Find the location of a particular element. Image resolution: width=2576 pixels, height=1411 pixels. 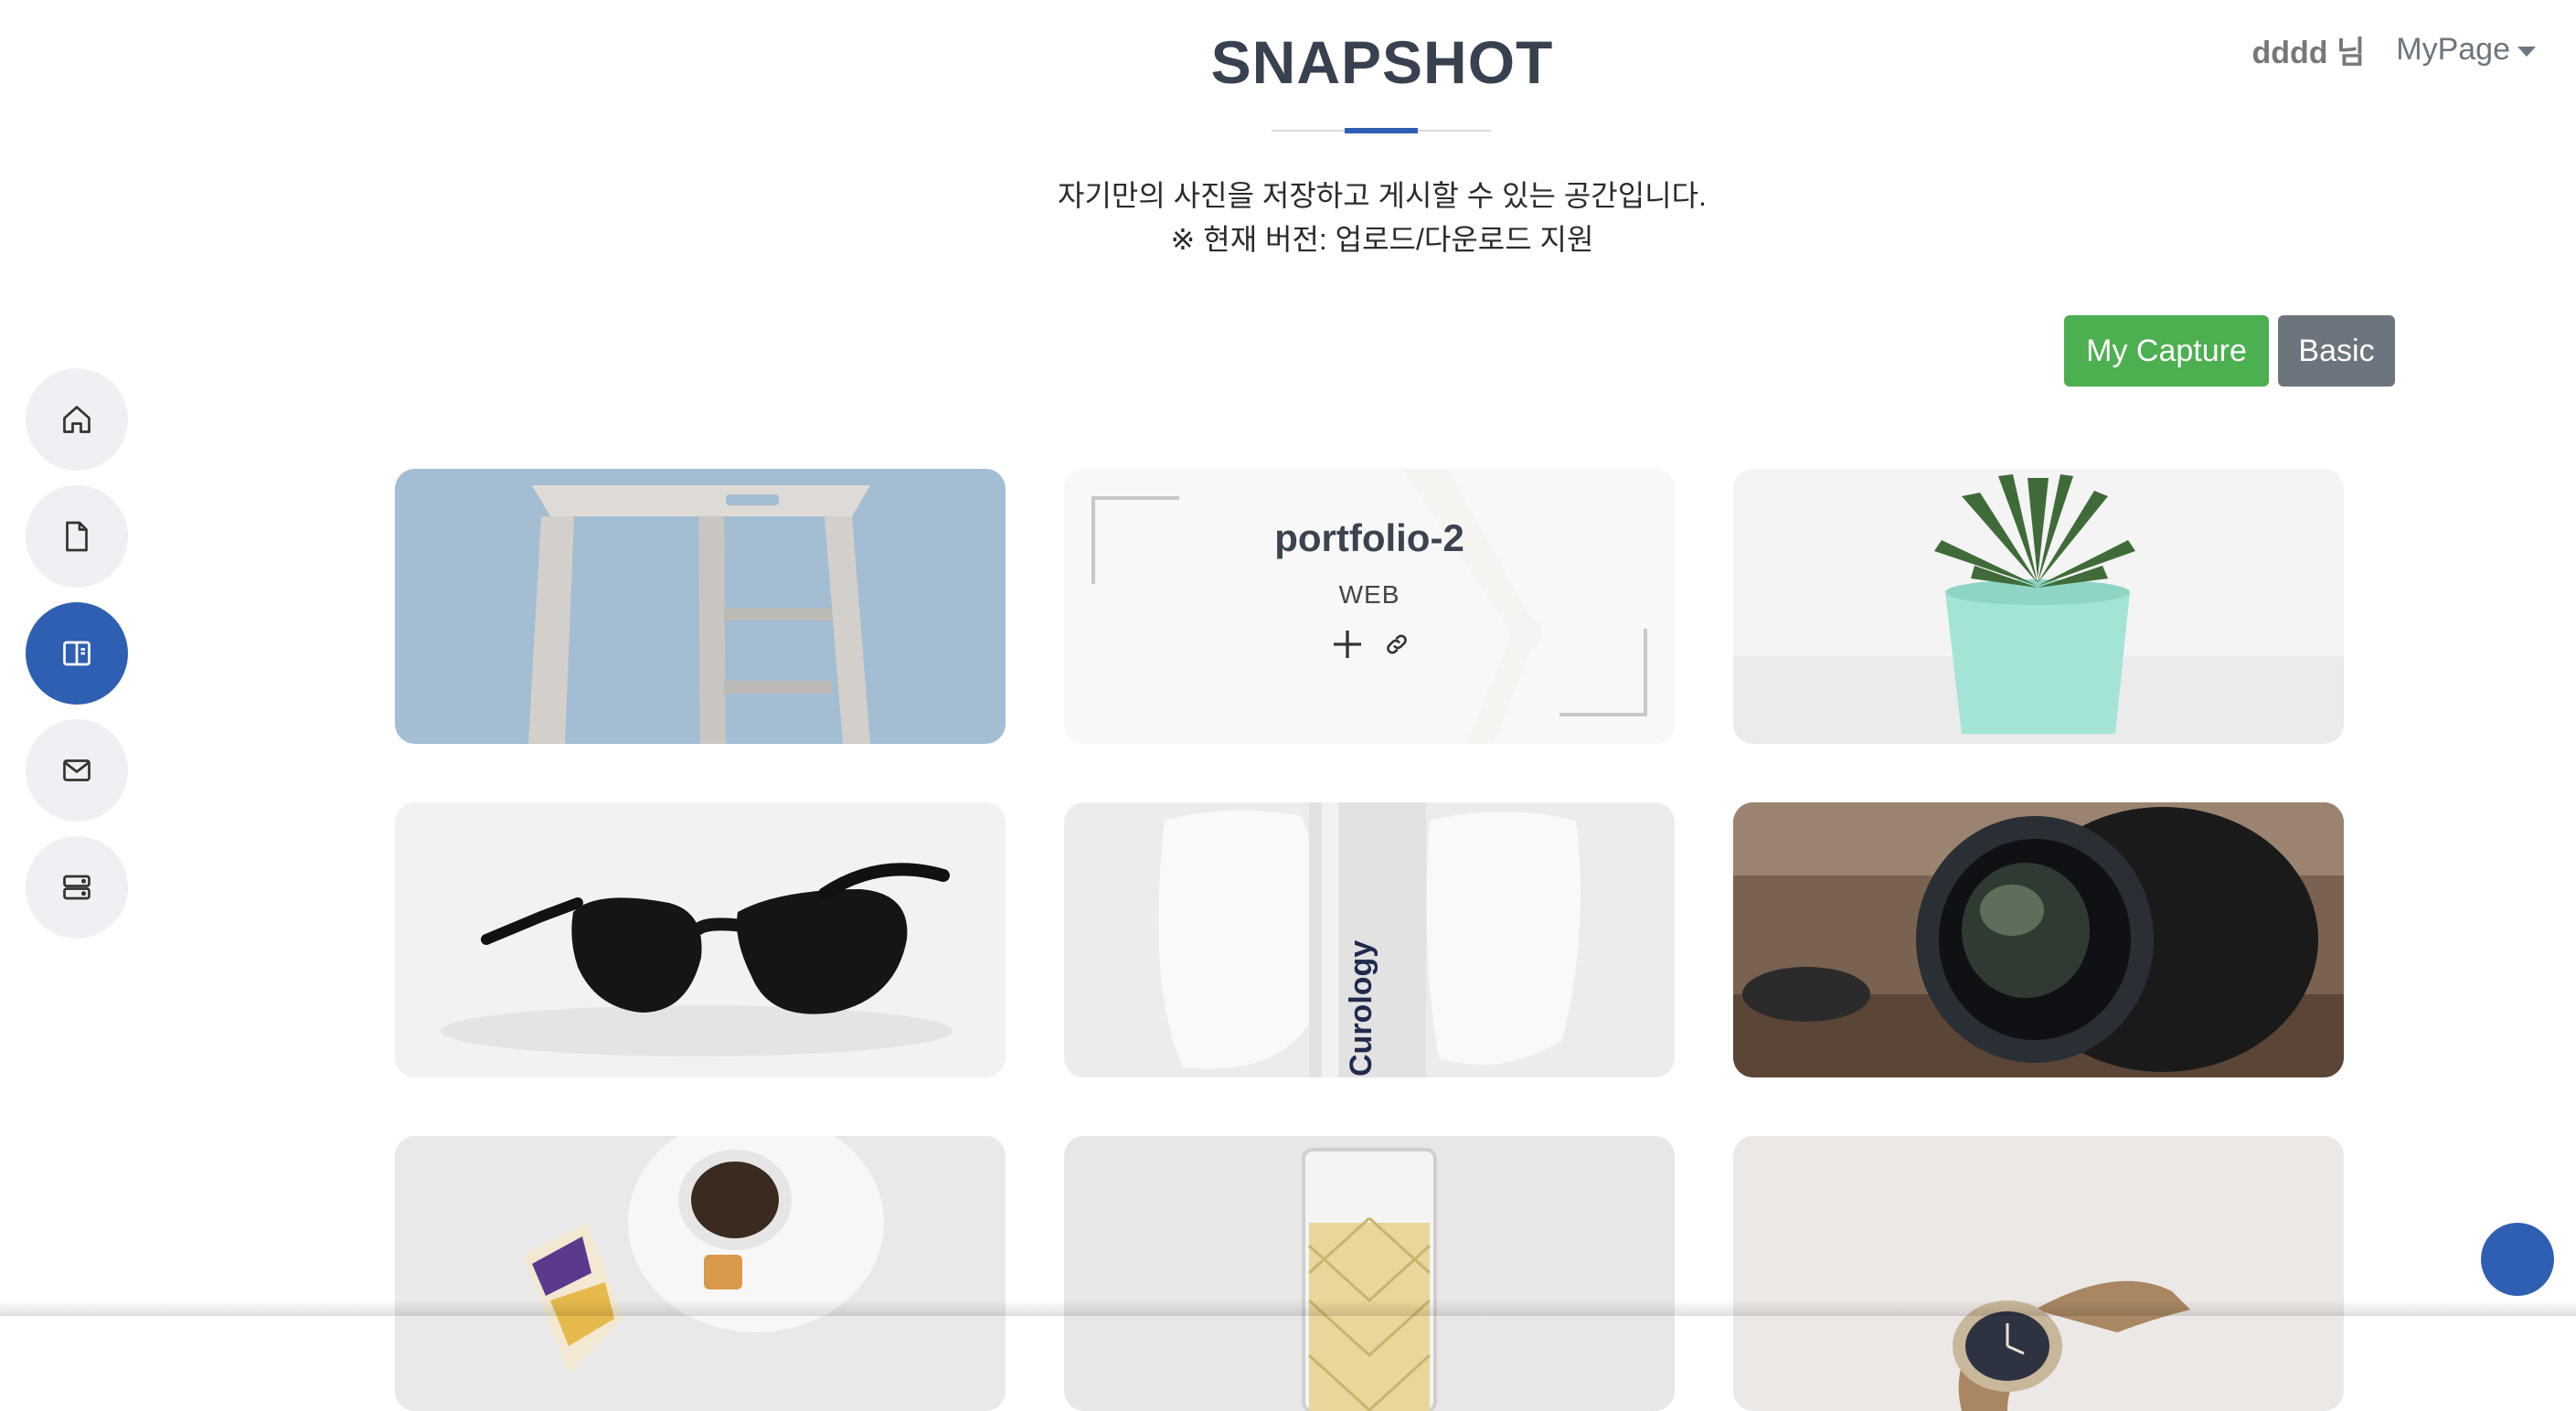

mypage-dropdown: MyPage is located at coordinates (2466, 50).